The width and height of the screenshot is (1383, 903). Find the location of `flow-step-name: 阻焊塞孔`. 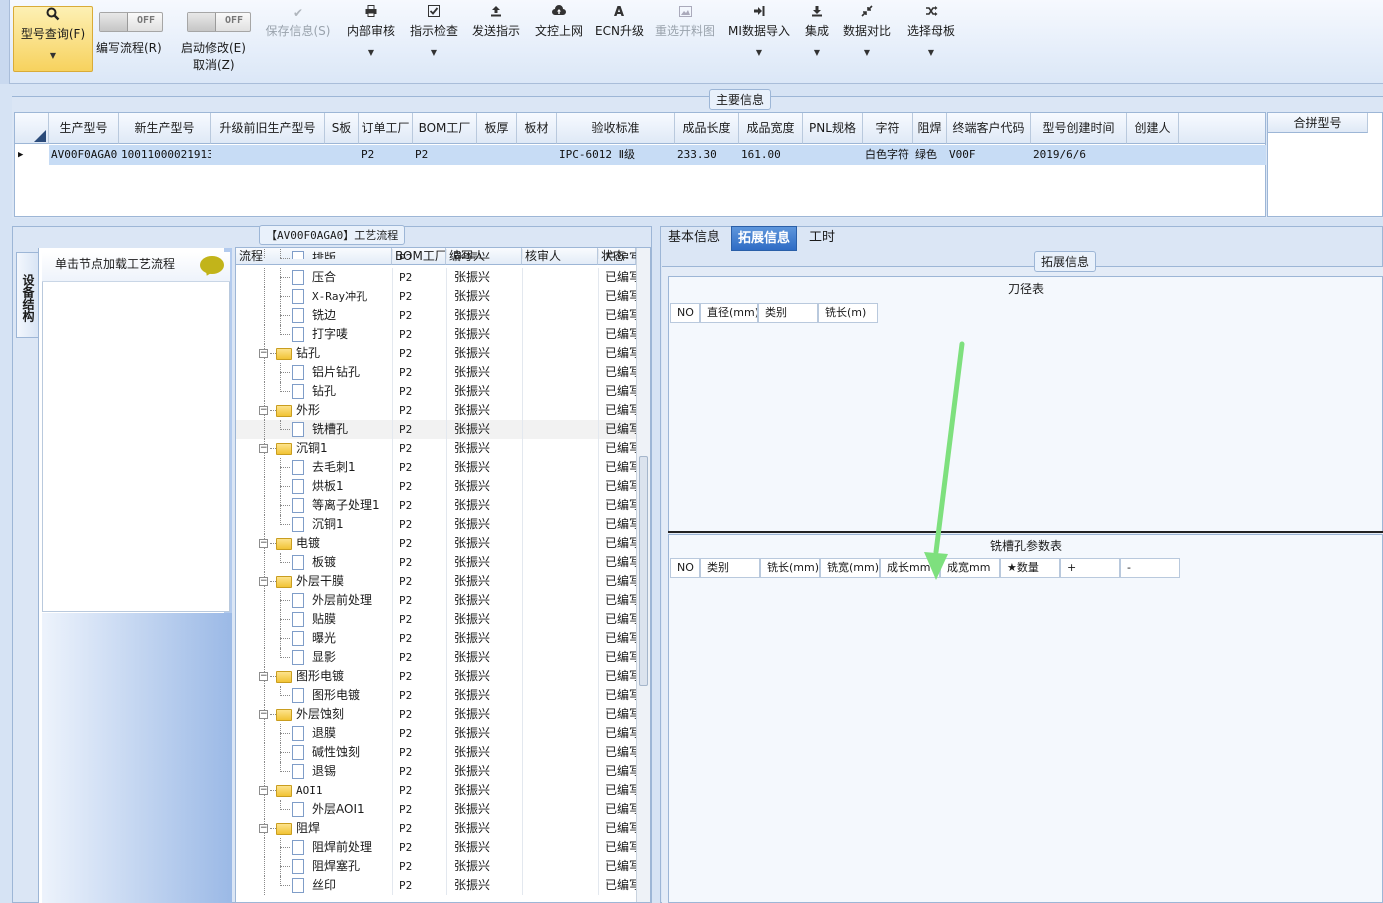

flow-step-name: 阻焊塞孔 is located at coordinates (352, 866).